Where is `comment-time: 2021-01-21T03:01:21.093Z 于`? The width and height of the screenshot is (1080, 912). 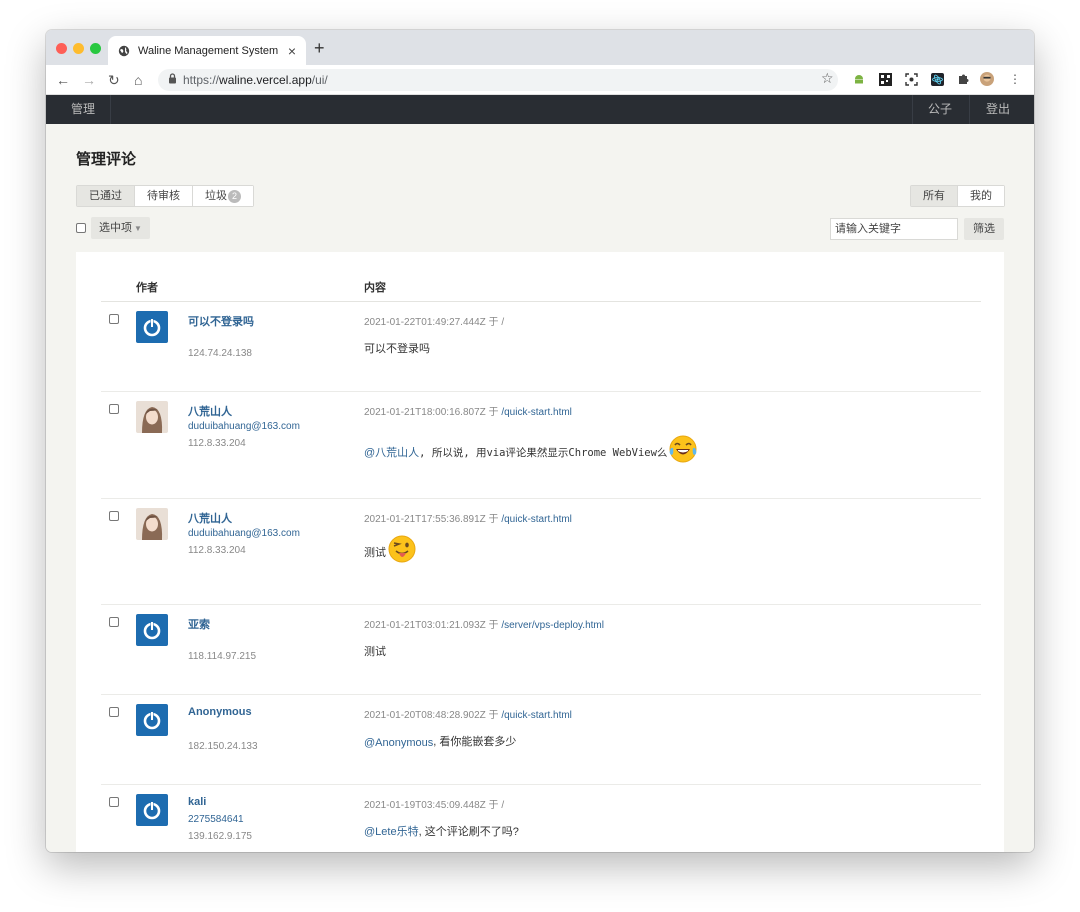
comment-time: 2021-01-21T03:01:21.093Z 于 is located at coordinates (433, 625).